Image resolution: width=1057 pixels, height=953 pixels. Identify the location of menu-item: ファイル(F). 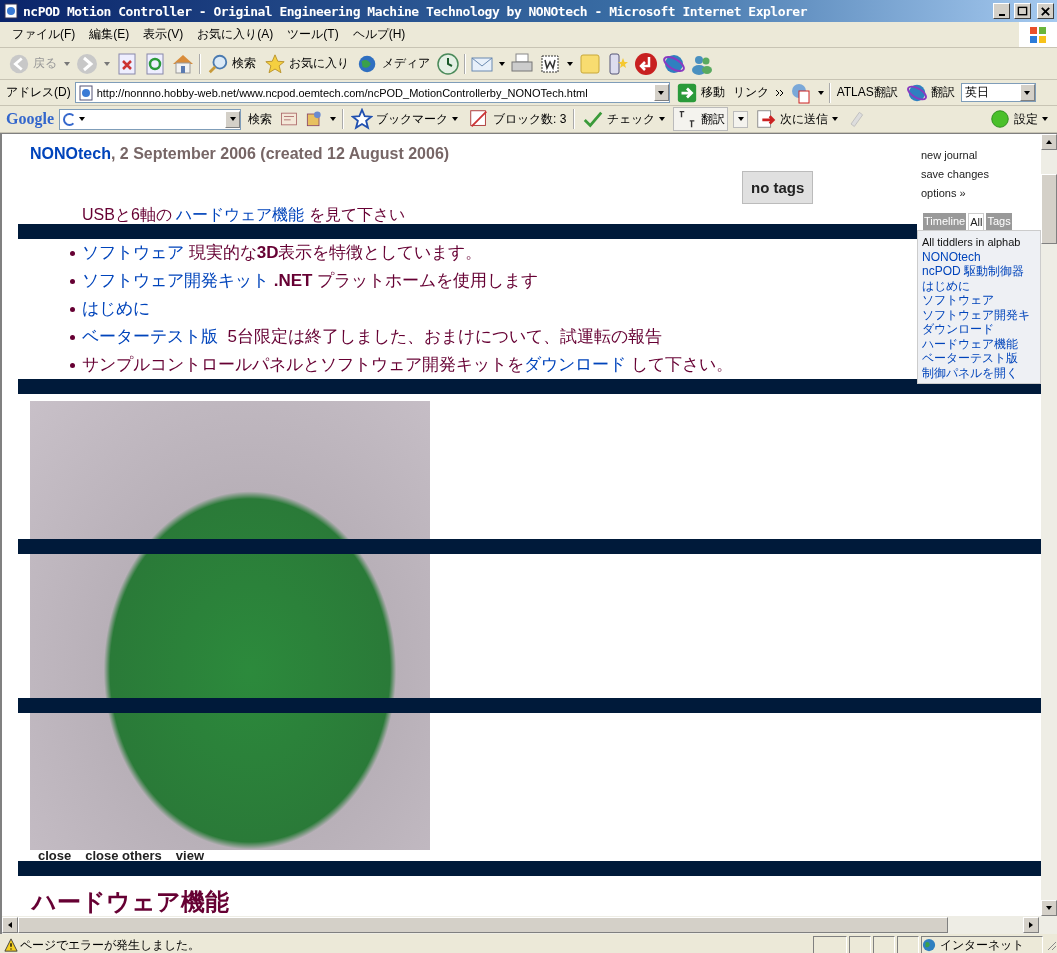
(44, 34).